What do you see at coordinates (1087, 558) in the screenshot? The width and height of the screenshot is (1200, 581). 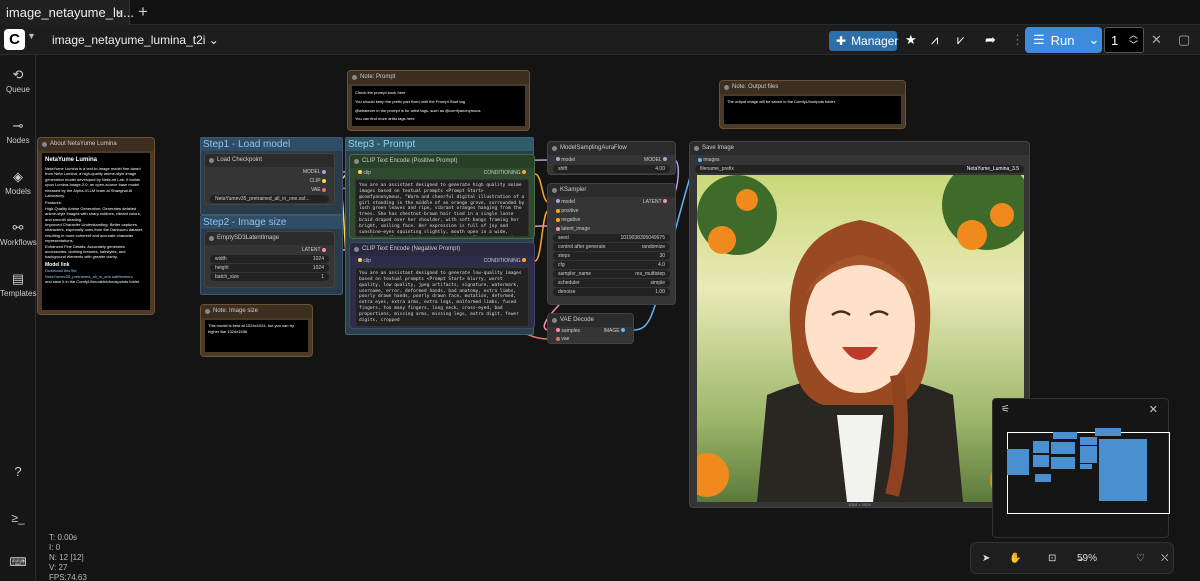 I see `zoom-dropdown: 59% ⌄` at bounding box center [1087, 558].